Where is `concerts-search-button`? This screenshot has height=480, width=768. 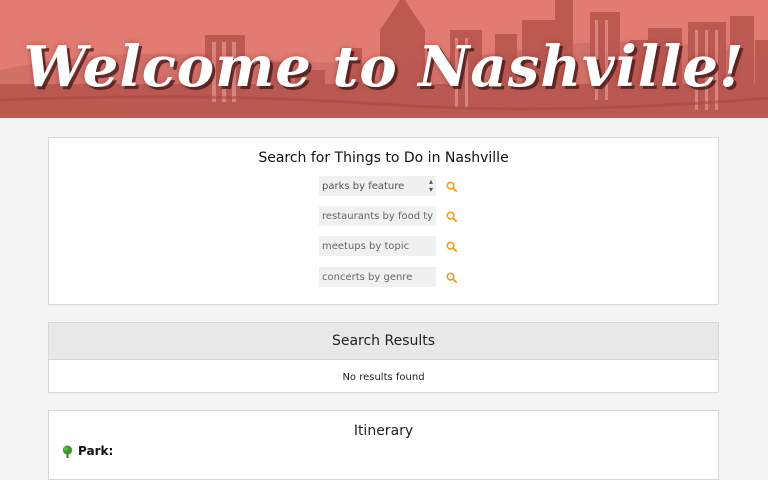 concerts-search-button is located at coordinates (451, 277).